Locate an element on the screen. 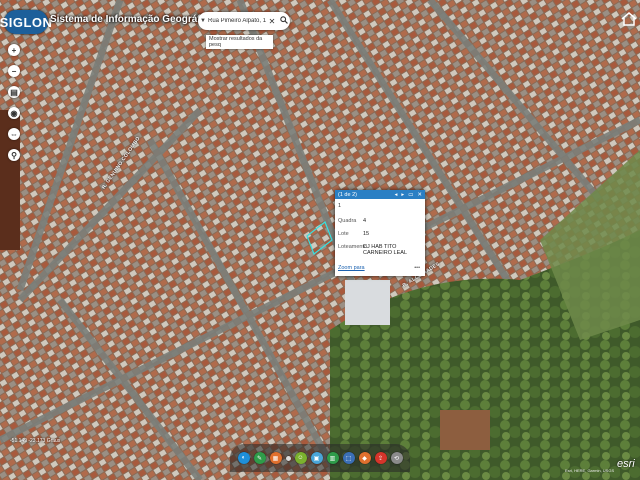 This screenshot has width=640, height=480. field-key: Quadra is located at coordinates (347, 221).